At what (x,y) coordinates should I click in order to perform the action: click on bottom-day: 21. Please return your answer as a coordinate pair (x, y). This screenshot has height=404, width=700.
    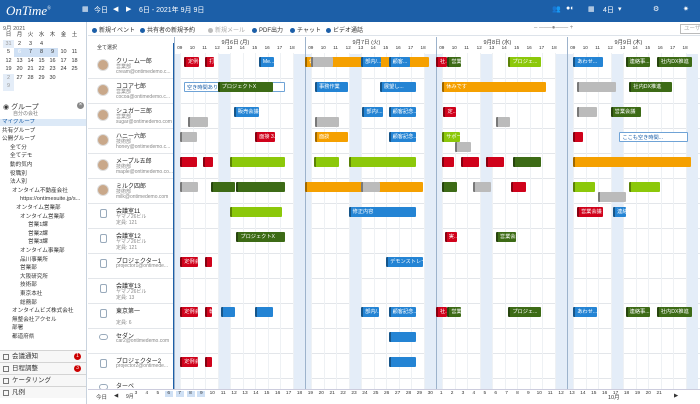
    Looking at the image, I should click on (332, 394).